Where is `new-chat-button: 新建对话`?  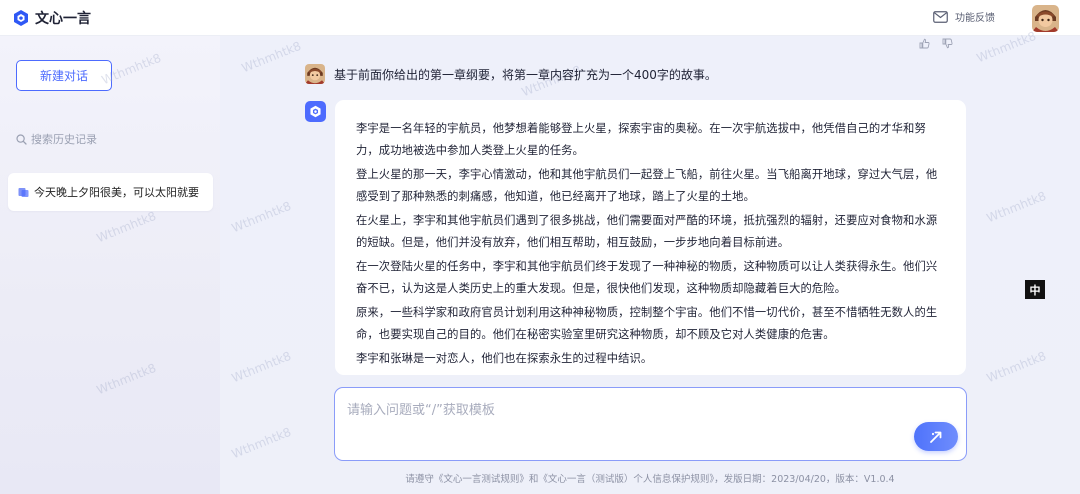 new-chat-button: 新建对话 is located at coordinates (64, 75).